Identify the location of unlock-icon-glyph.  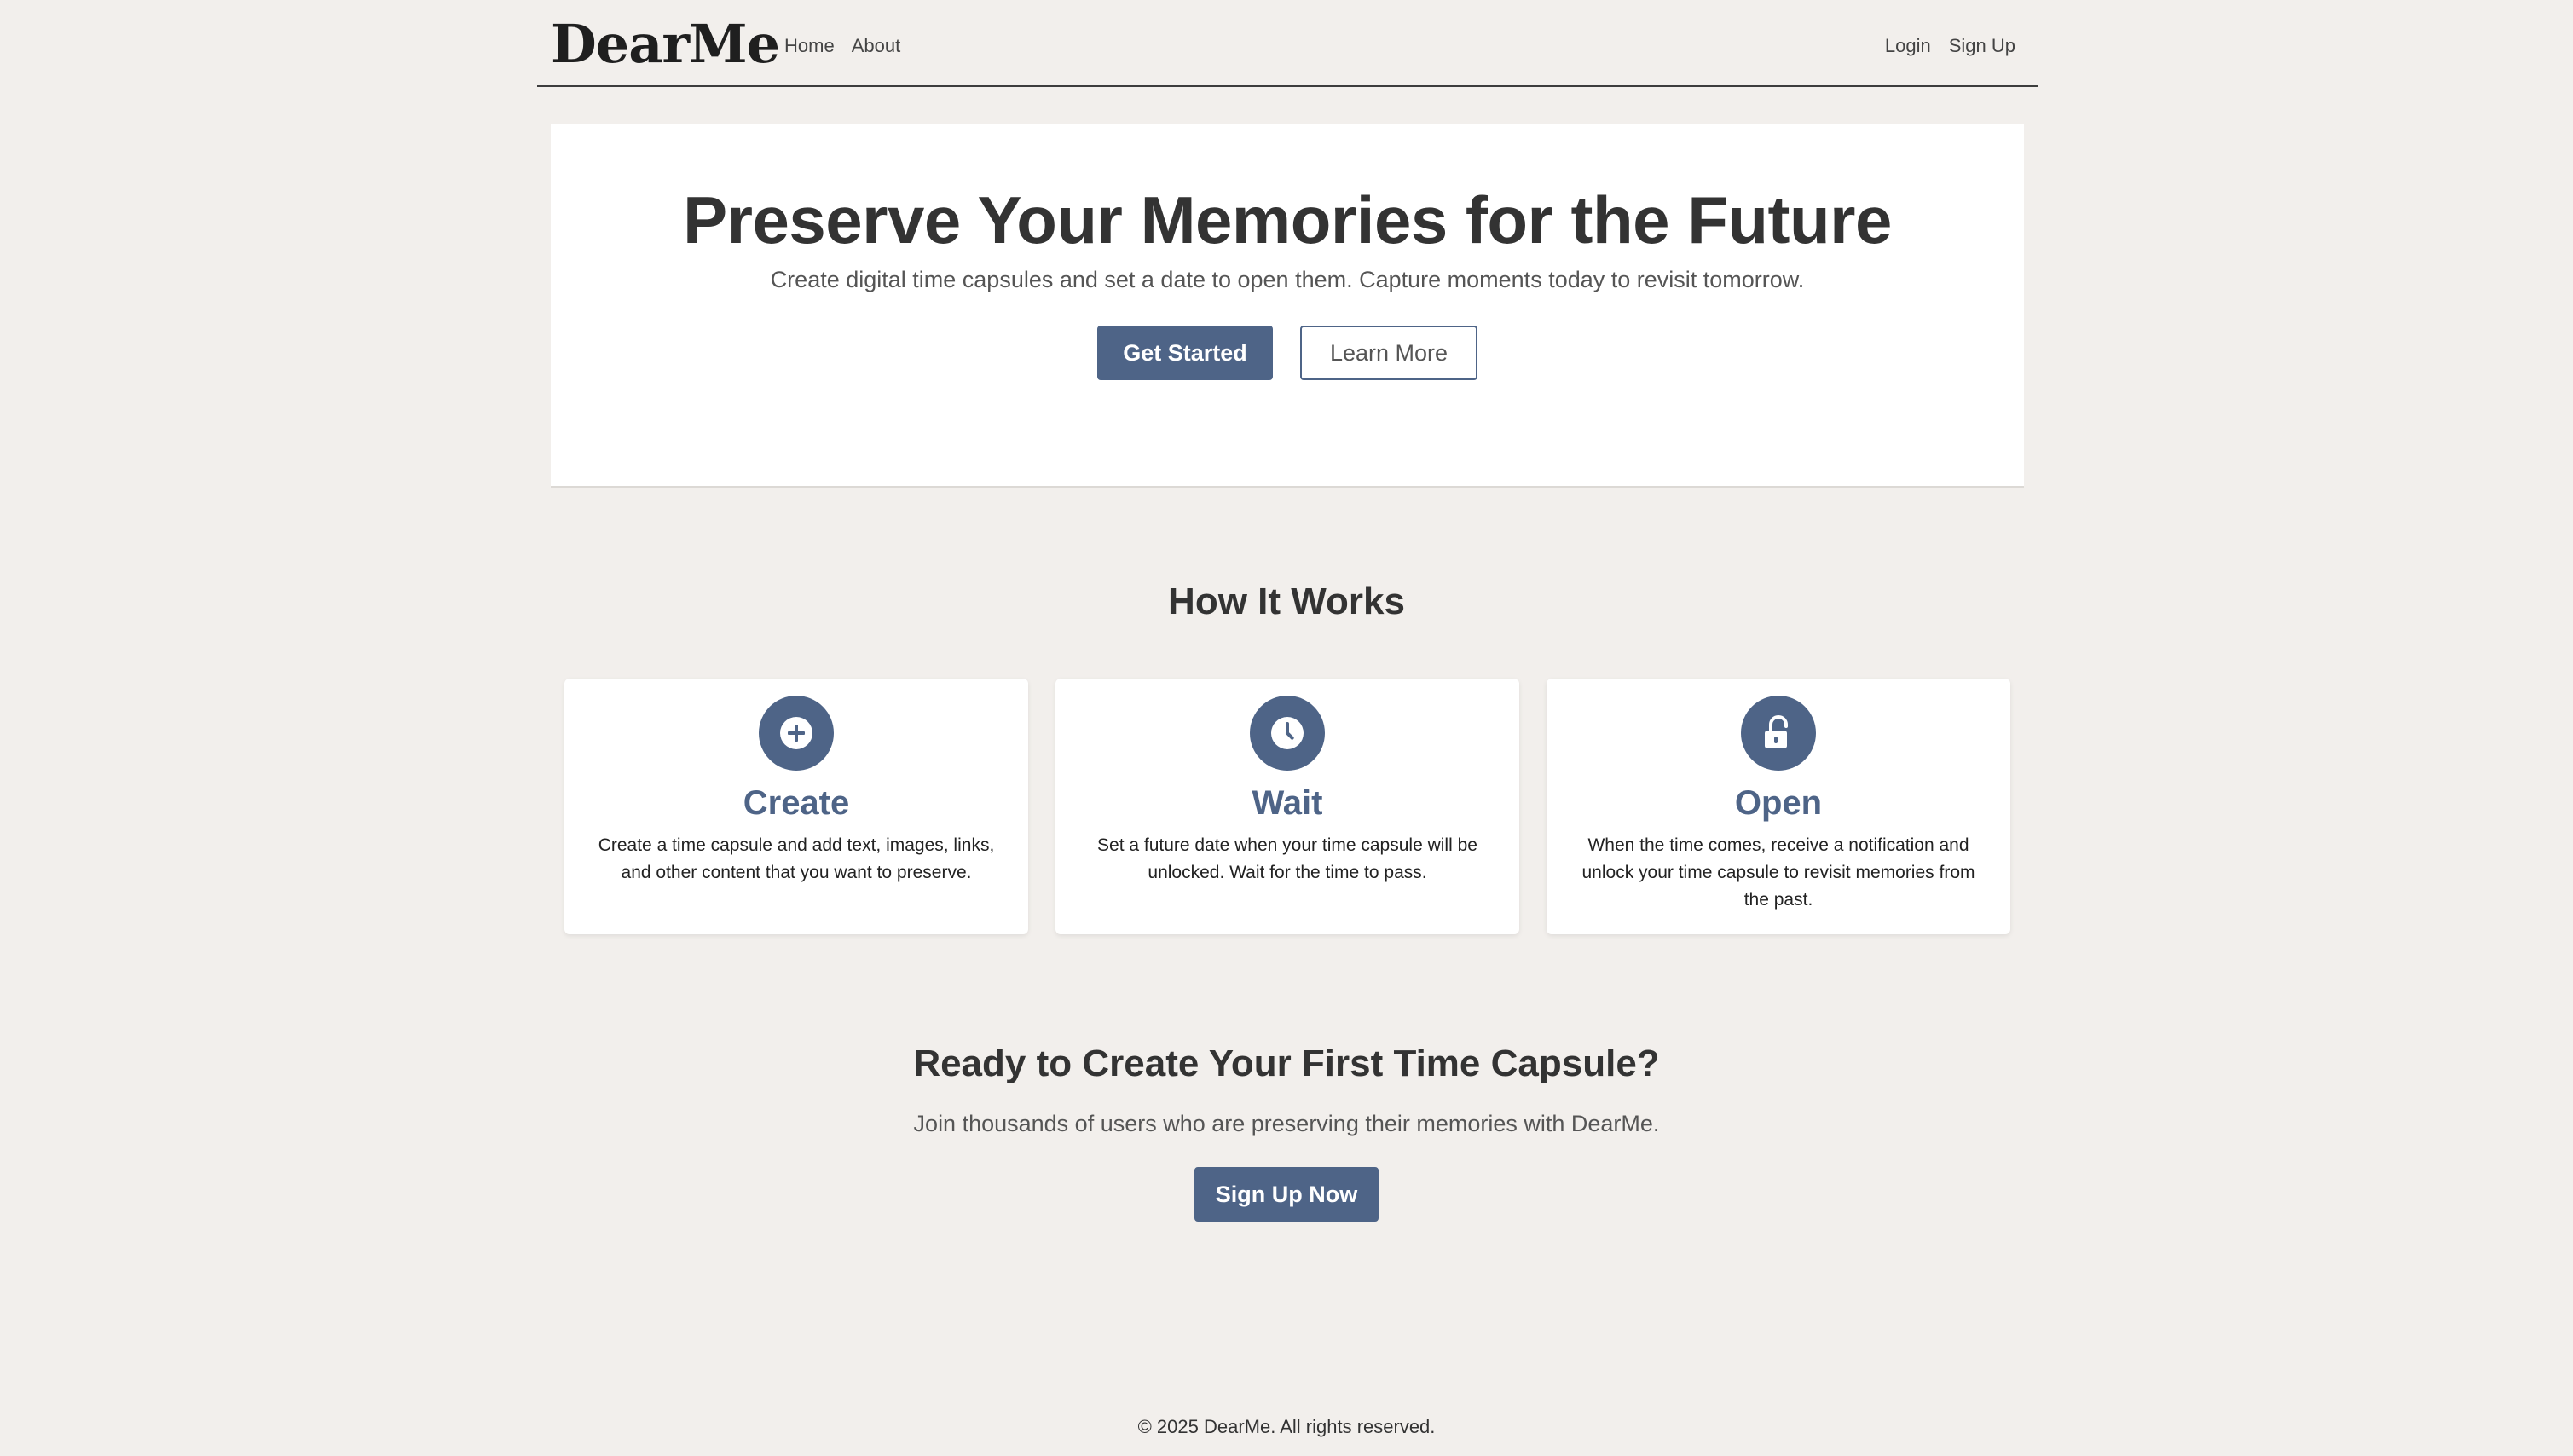
(1776, 731).